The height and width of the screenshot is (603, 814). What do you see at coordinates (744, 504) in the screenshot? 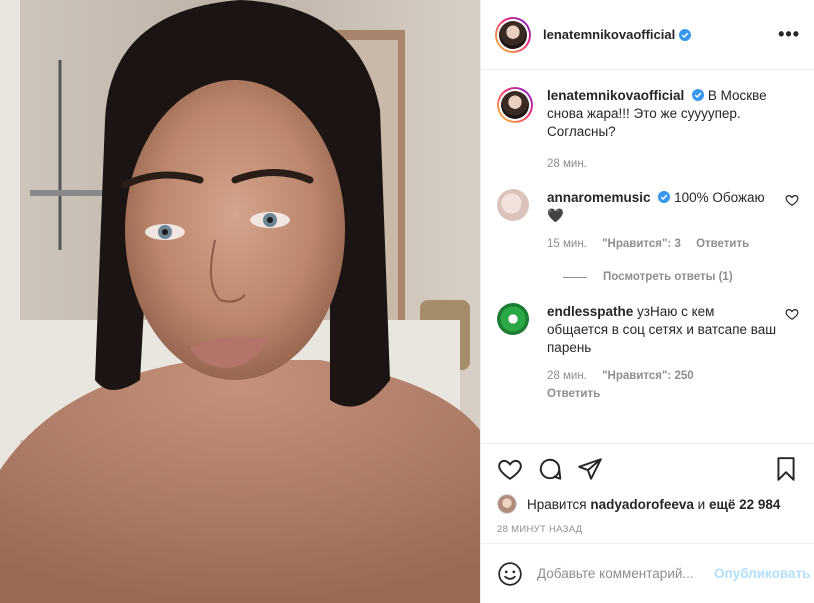
I see `likes-count: ещё 22 984` at bounding box center [744, 504].